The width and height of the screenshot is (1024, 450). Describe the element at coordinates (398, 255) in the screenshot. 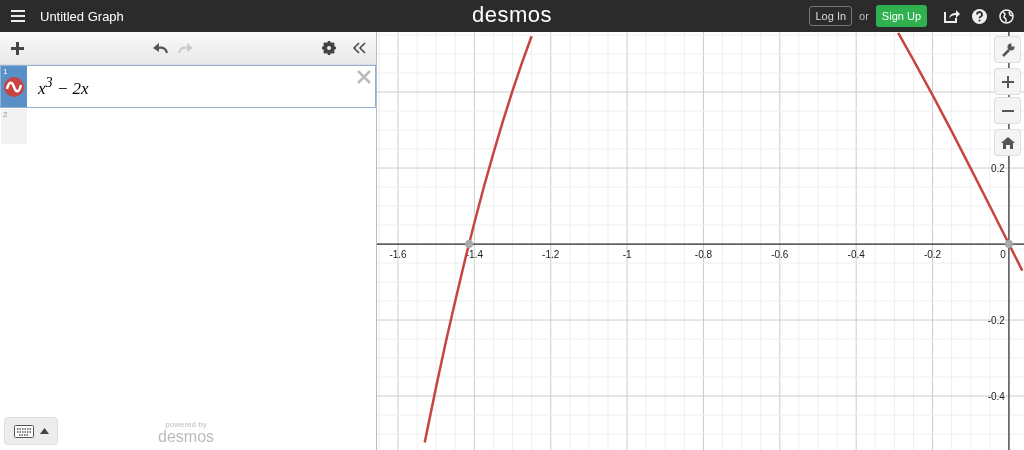

I see `tick-label: -1.6` at that location.